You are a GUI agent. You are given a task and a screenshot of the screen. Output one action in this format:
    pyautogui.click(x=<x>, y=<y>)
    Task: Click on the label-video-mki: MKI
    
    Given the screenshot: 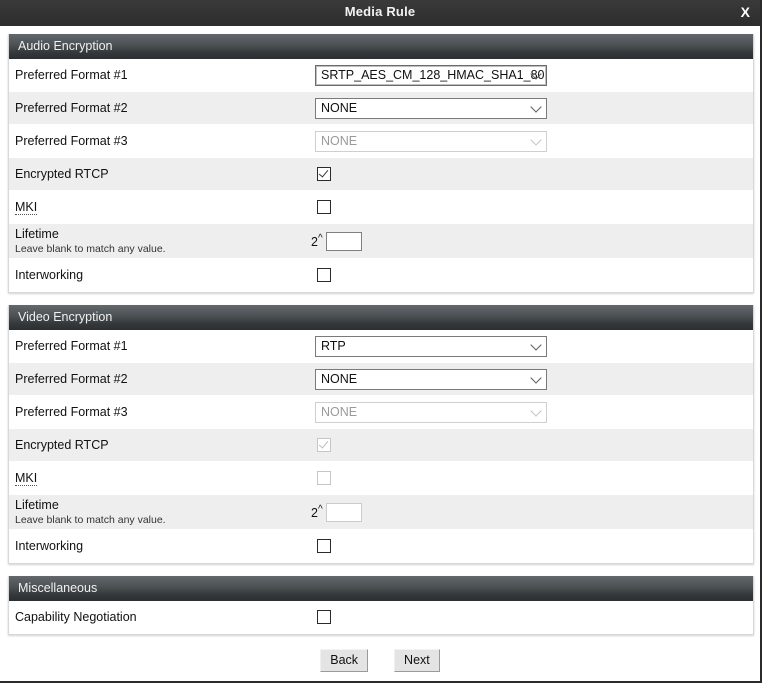 What is the action you would take?
    pyautogui.click(x=165, y=478)
    